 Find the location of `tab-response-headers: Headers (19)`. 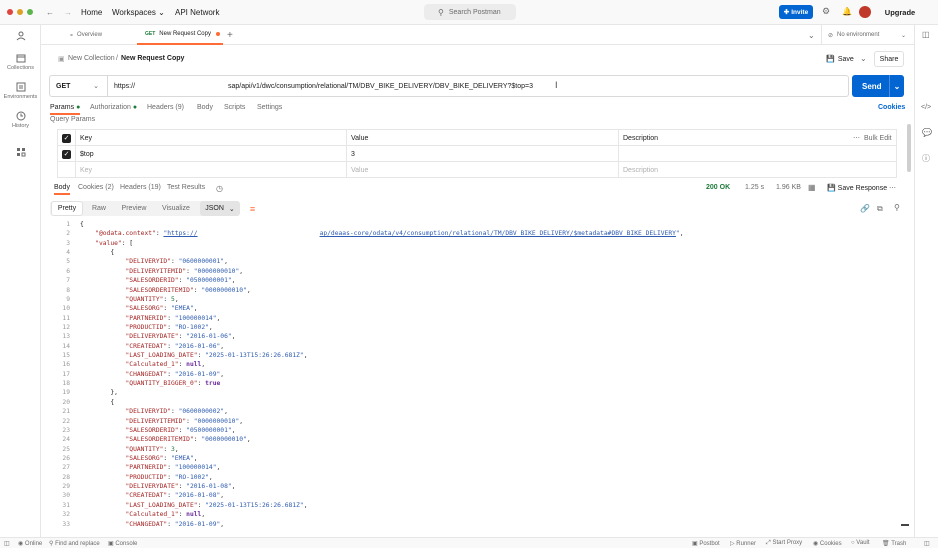

tab-response-headers: Headers (19) is located at coordinates (140, 187).